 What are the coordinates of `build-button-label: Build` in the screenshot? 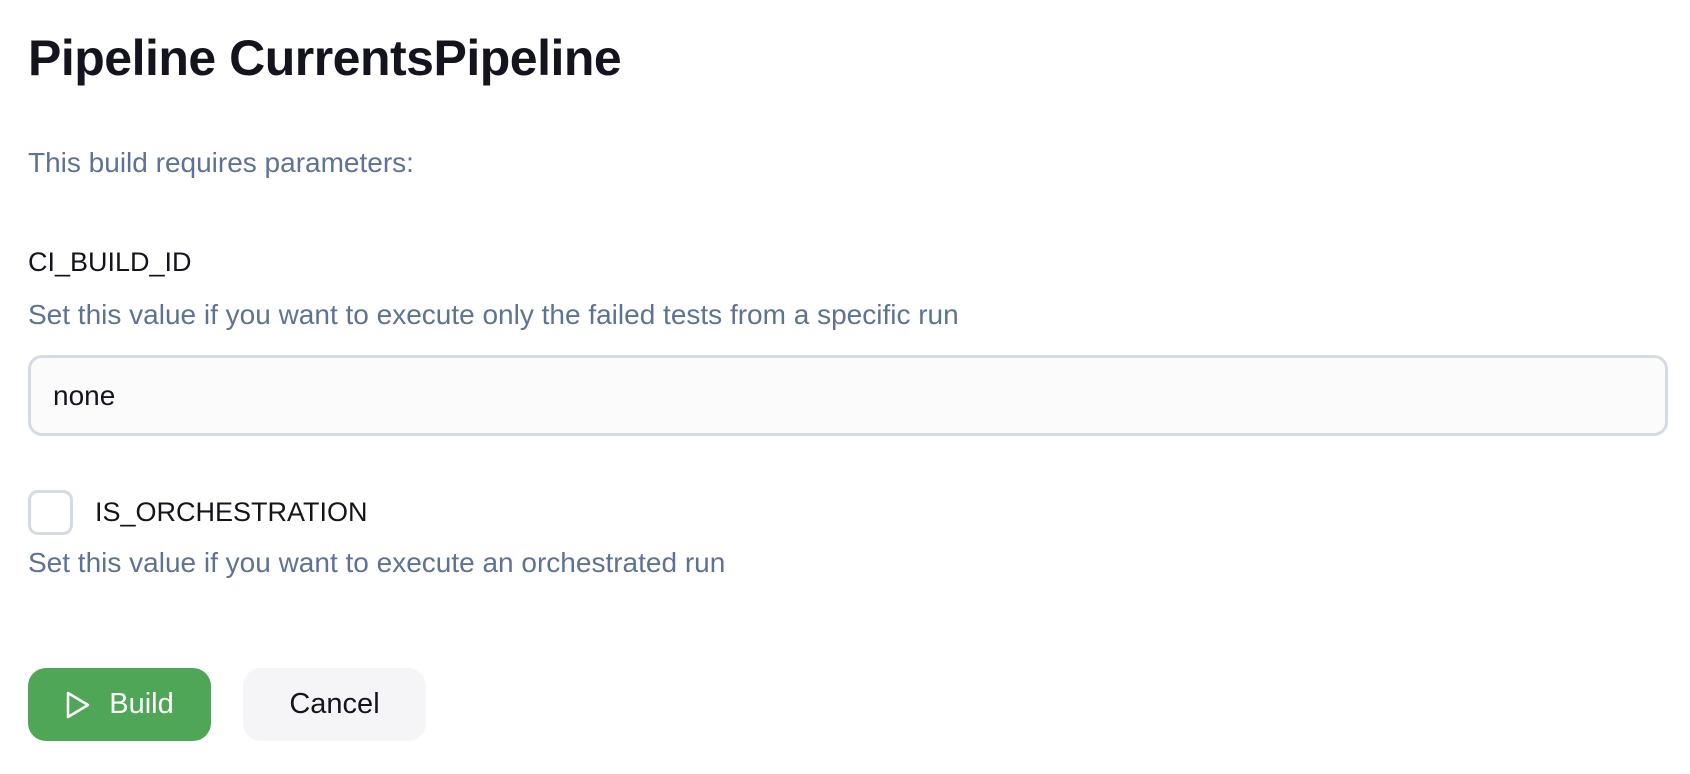 It's located at (141, 704).